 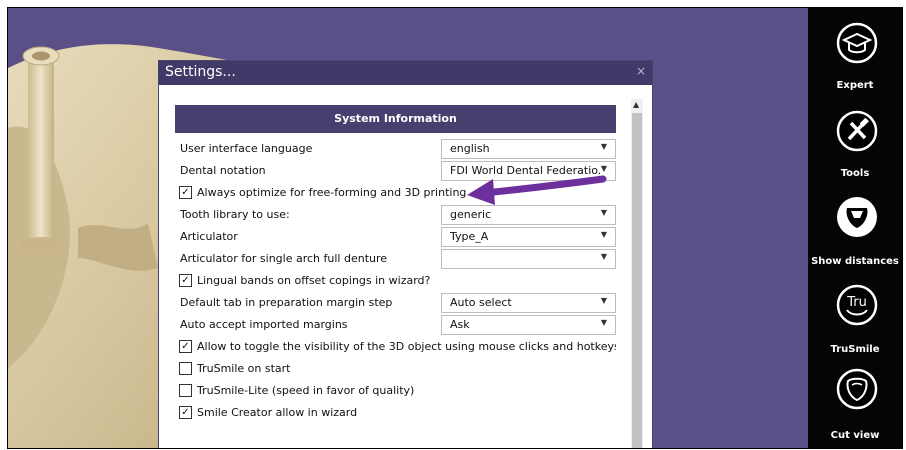 What do you see at coordinates (637, 280) in the screenshot?
I see `scrollbar-thumb` at bounding box center [637, 280].